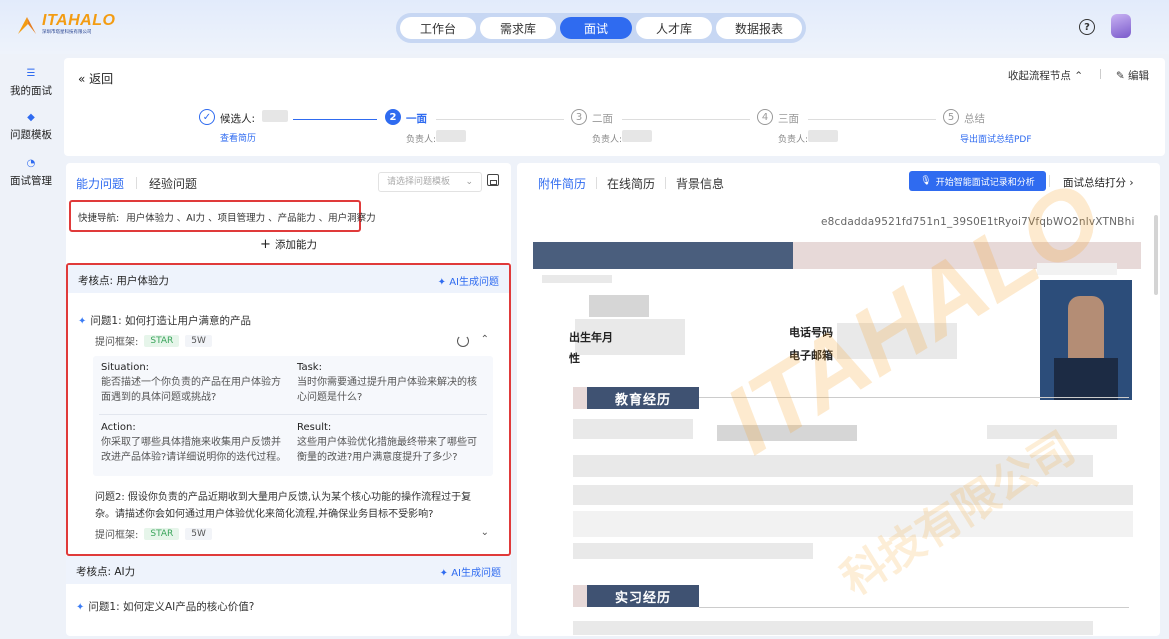 This screenshot has width=1169, height=639. I want to click on owner-redacted, so click(637, 136).